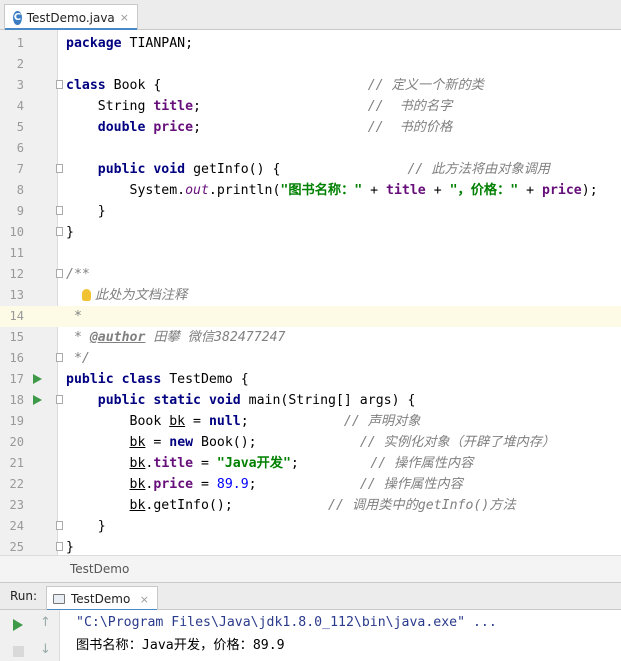  What do you see at coordinates (20, 64) in the screenshot?
I see `line-number: 2` at bounding box center [20, 64].